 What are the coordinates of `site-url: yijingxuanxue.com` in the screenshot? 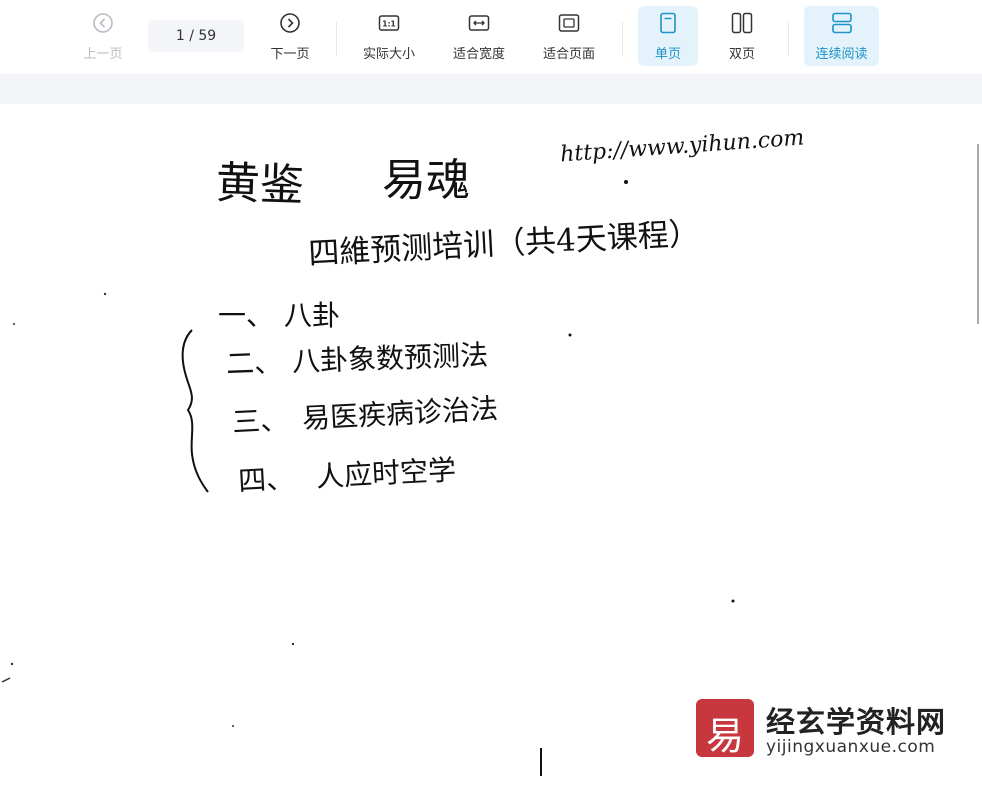 It's located at (851, 747).